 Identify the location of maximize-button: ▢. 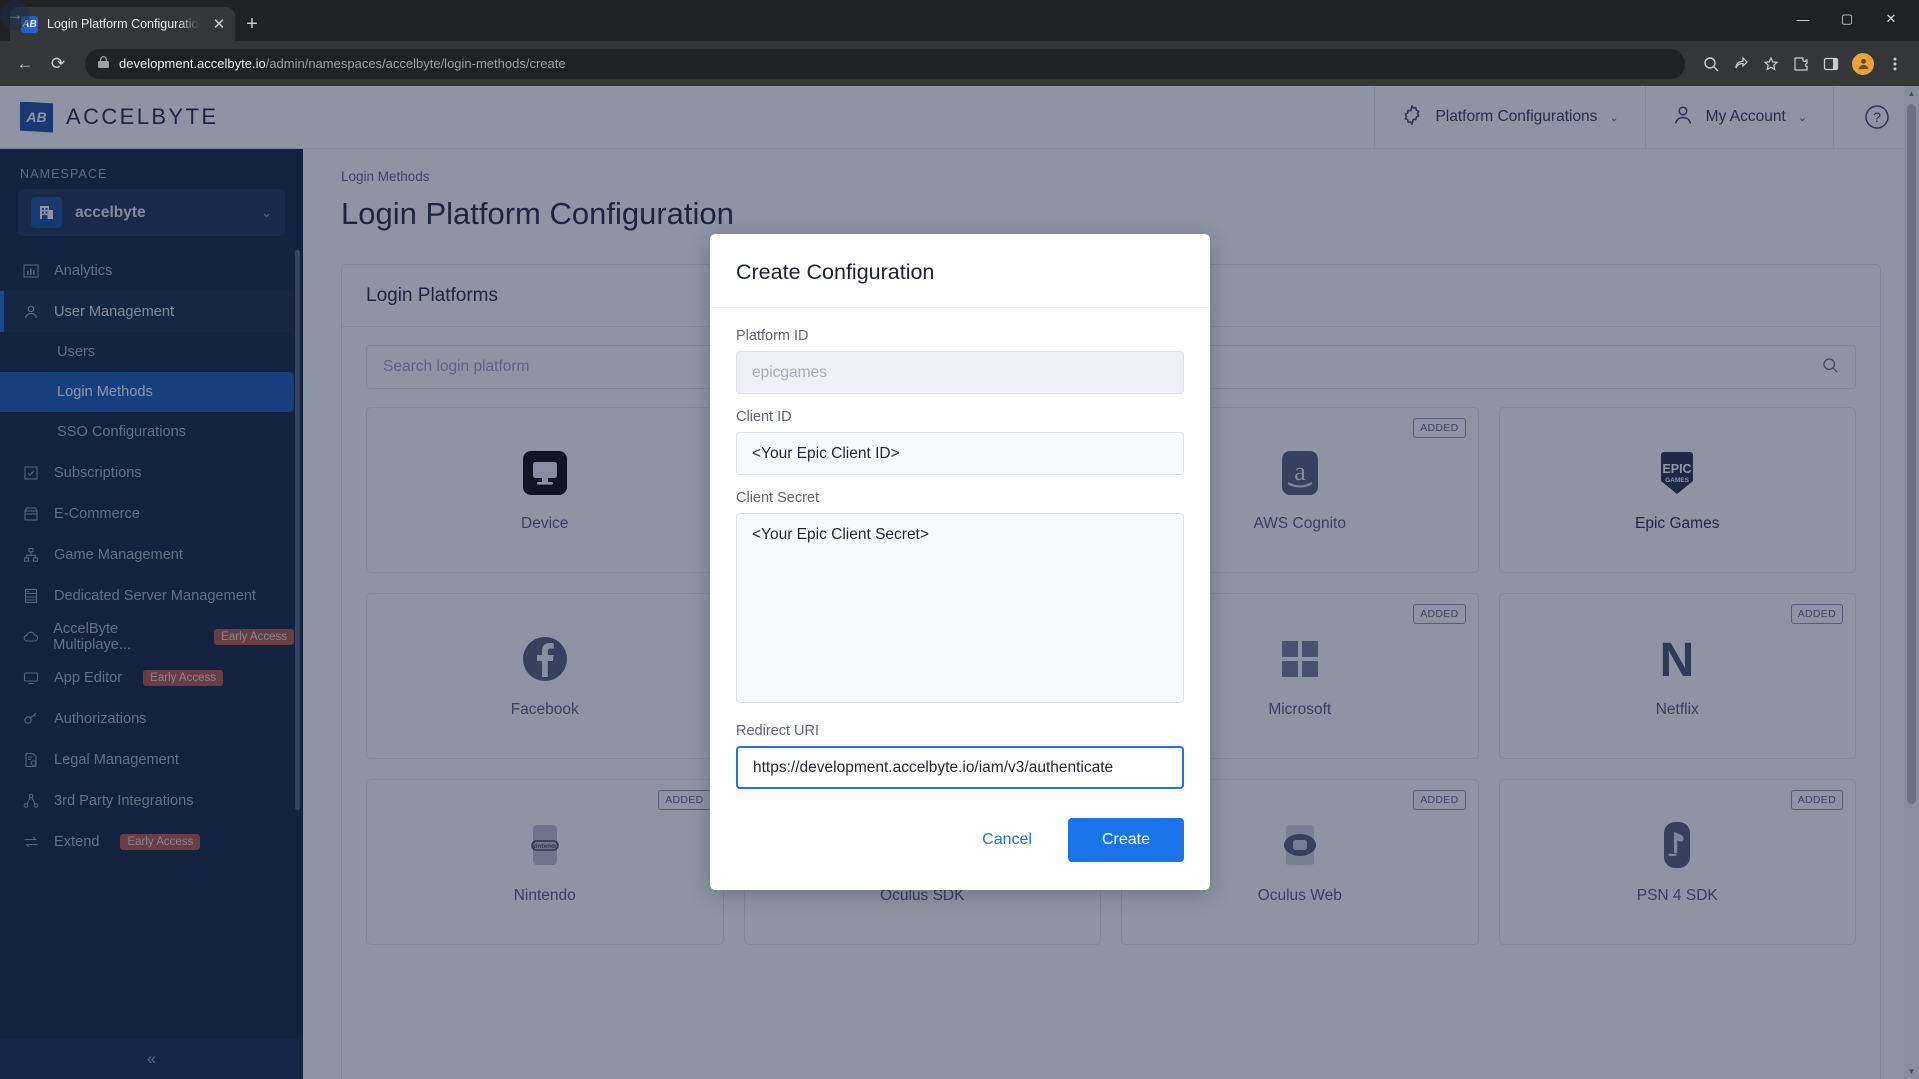
(1847, 19).